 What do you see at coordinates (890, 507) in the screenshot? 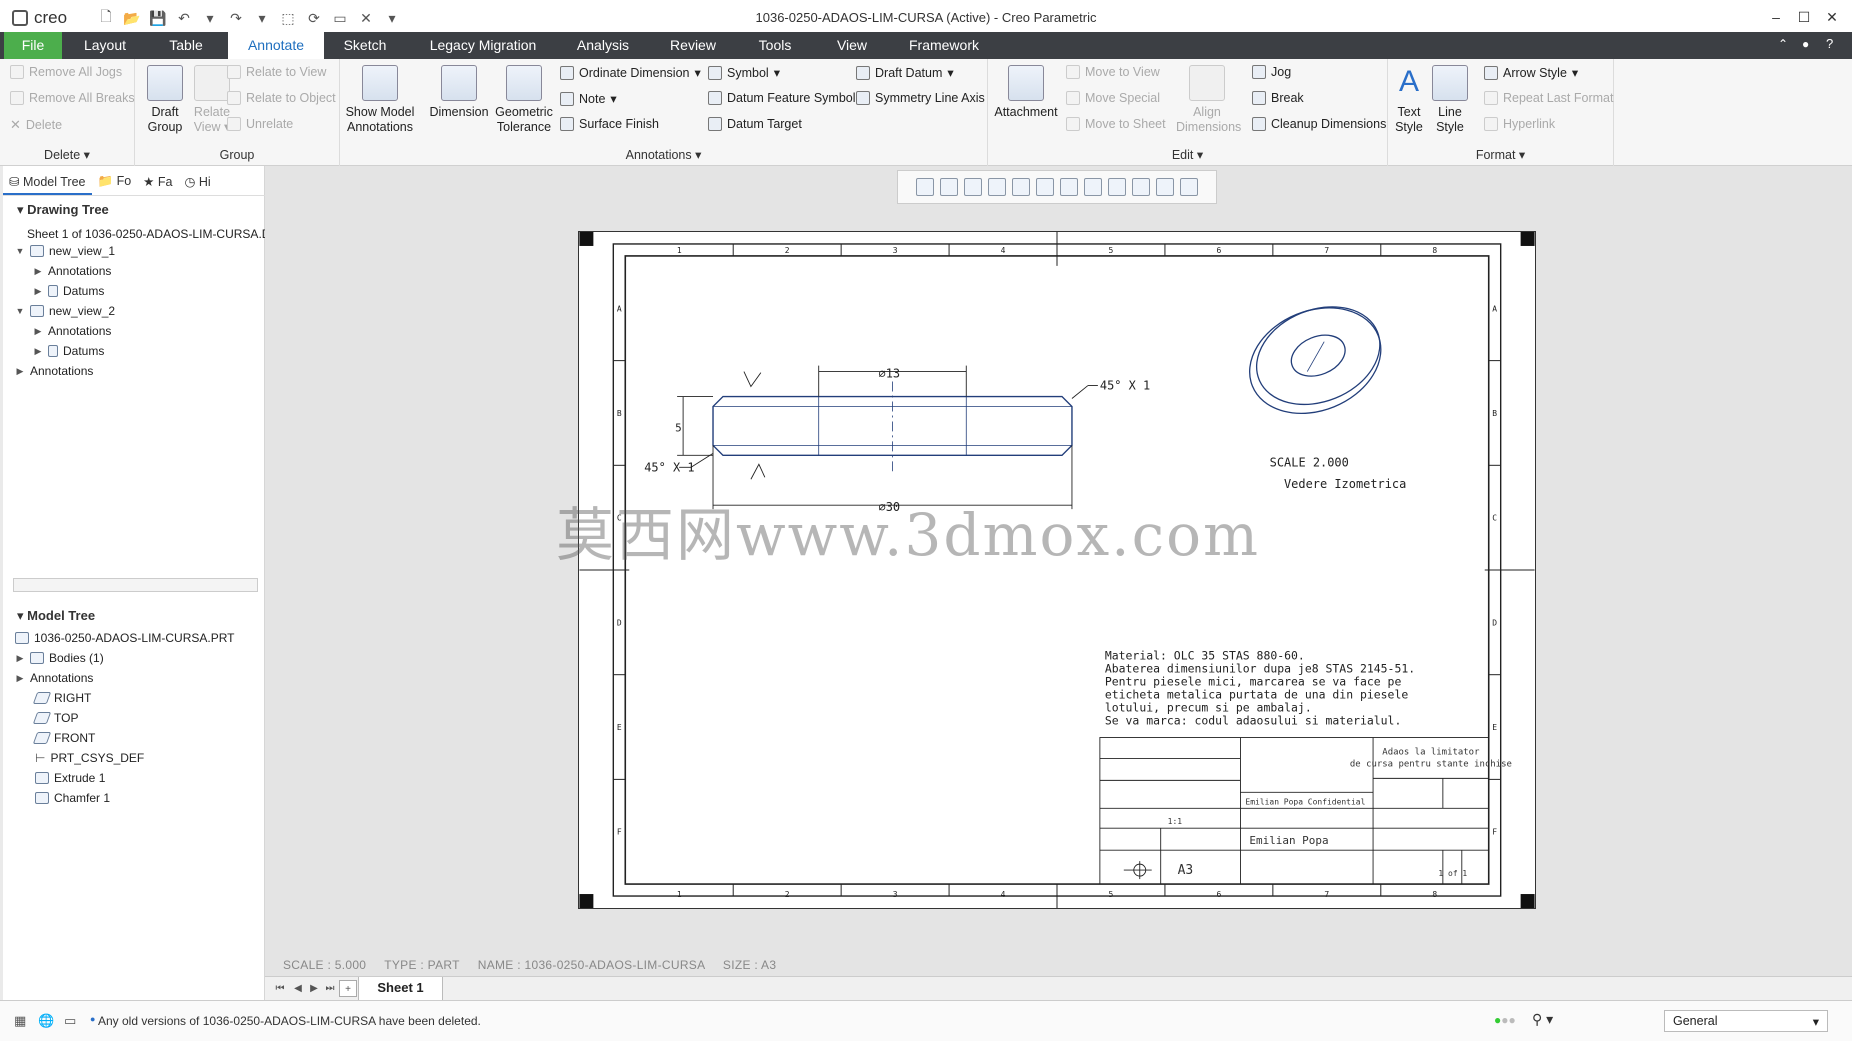
I see `dimension-d30: ⌀30` at bounding box center [890, 507].